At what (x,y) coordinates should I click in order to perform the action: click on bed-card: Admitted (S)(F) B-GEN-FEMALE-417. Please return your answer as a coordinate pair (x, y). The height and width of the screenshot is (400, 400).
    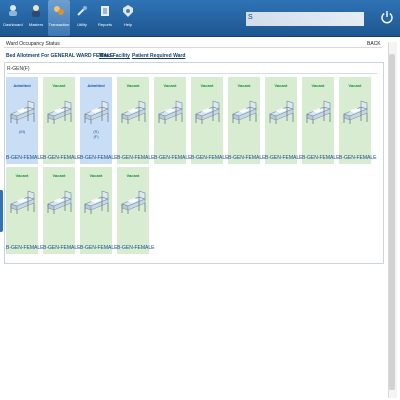
    Looking at the image, I should click on (99, 120).